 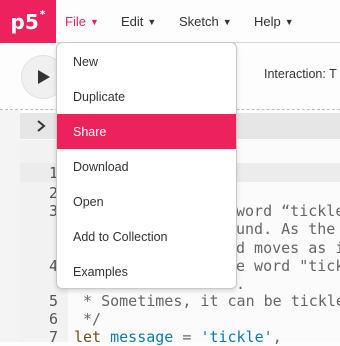 I want to click on chevron-right-icon, so click(x=41, y=126).